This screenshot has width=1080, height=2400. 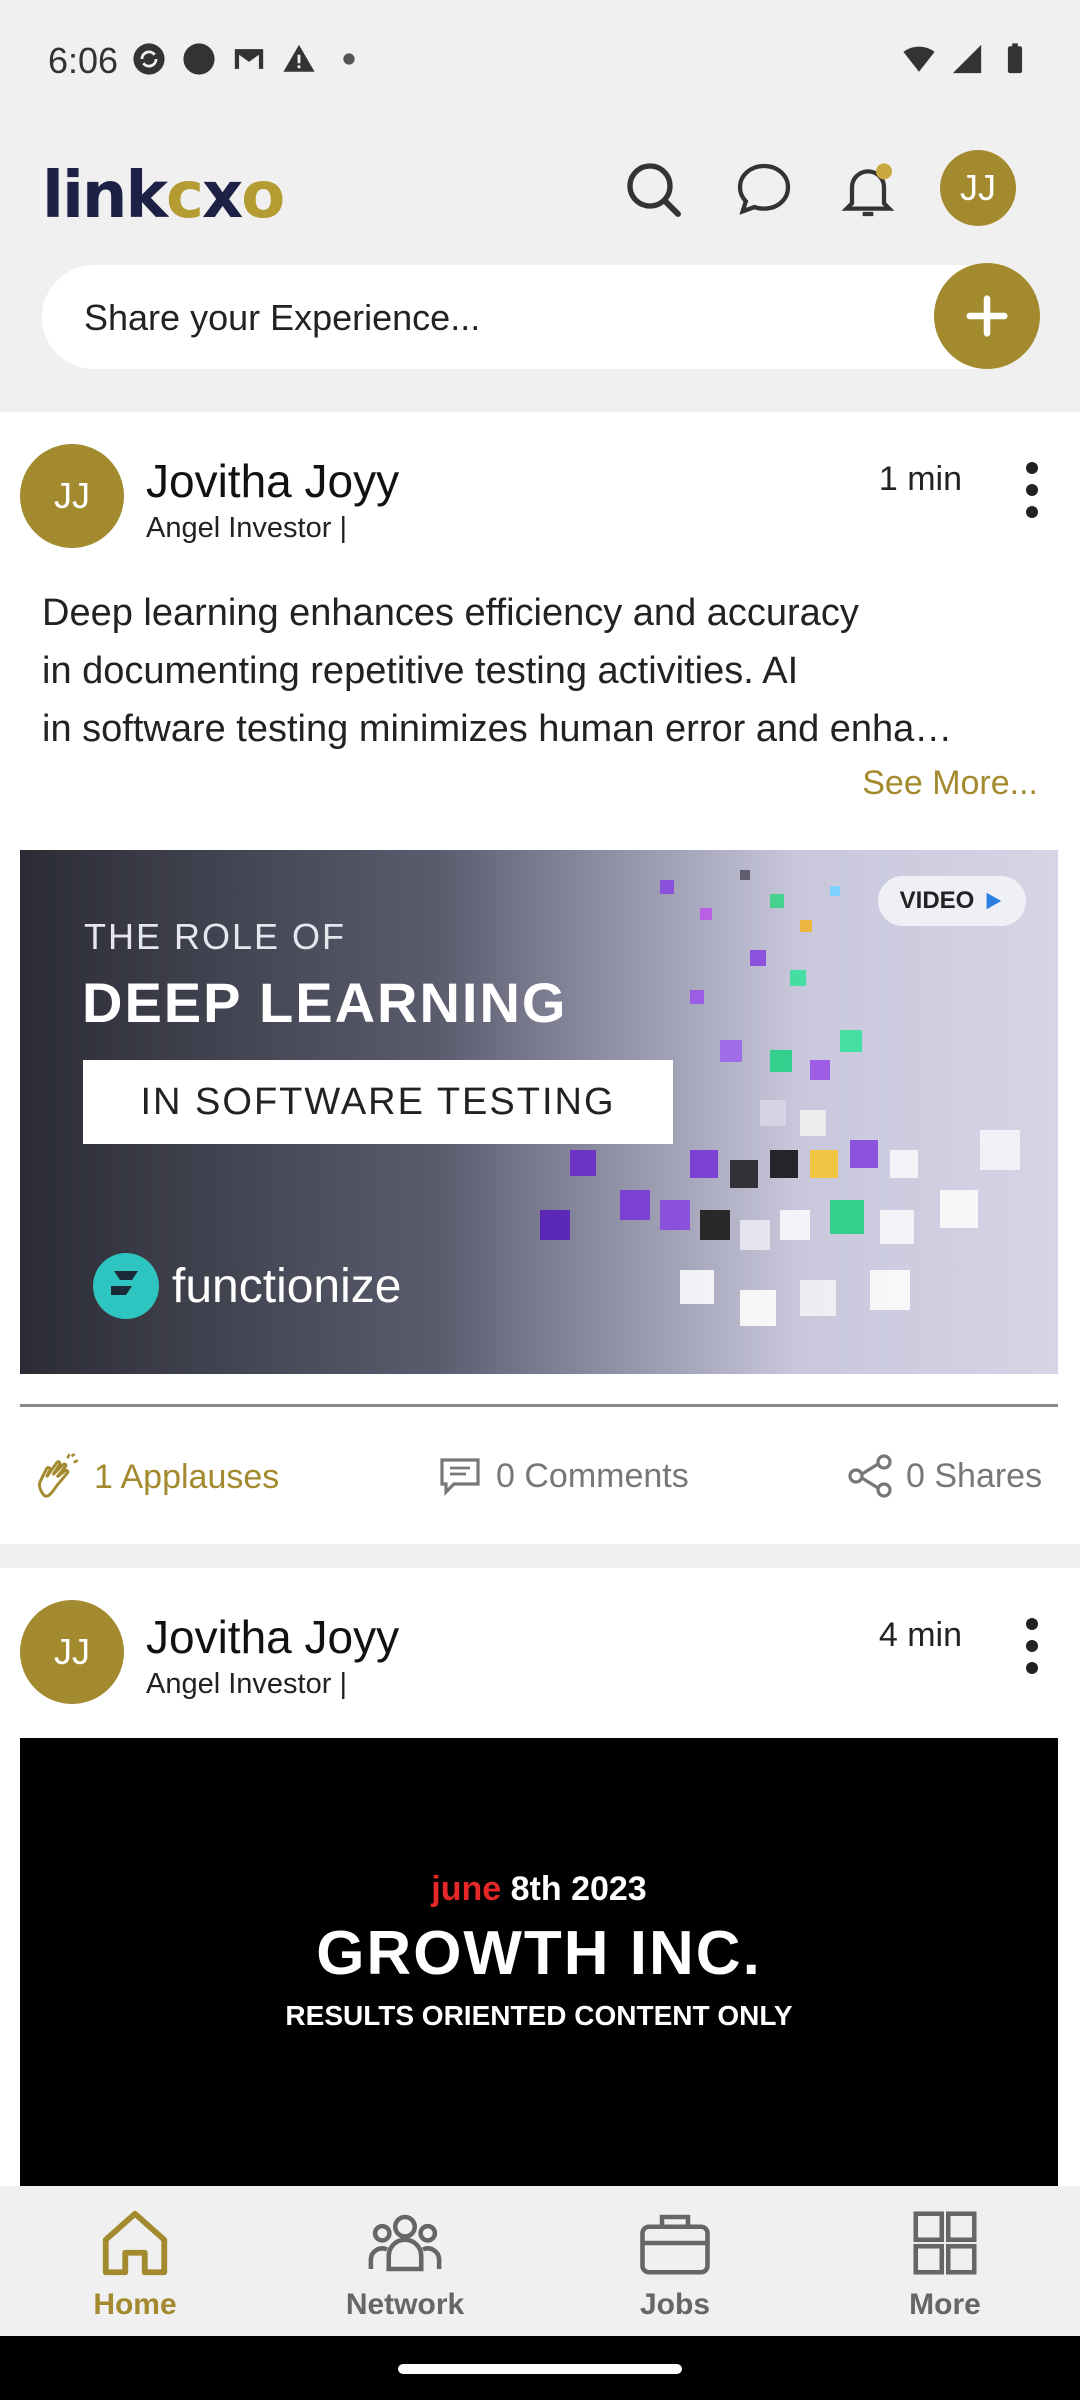 I want to click on media-line-deep-learning: DEEP LEARNING, so click(x=325, y=1002).